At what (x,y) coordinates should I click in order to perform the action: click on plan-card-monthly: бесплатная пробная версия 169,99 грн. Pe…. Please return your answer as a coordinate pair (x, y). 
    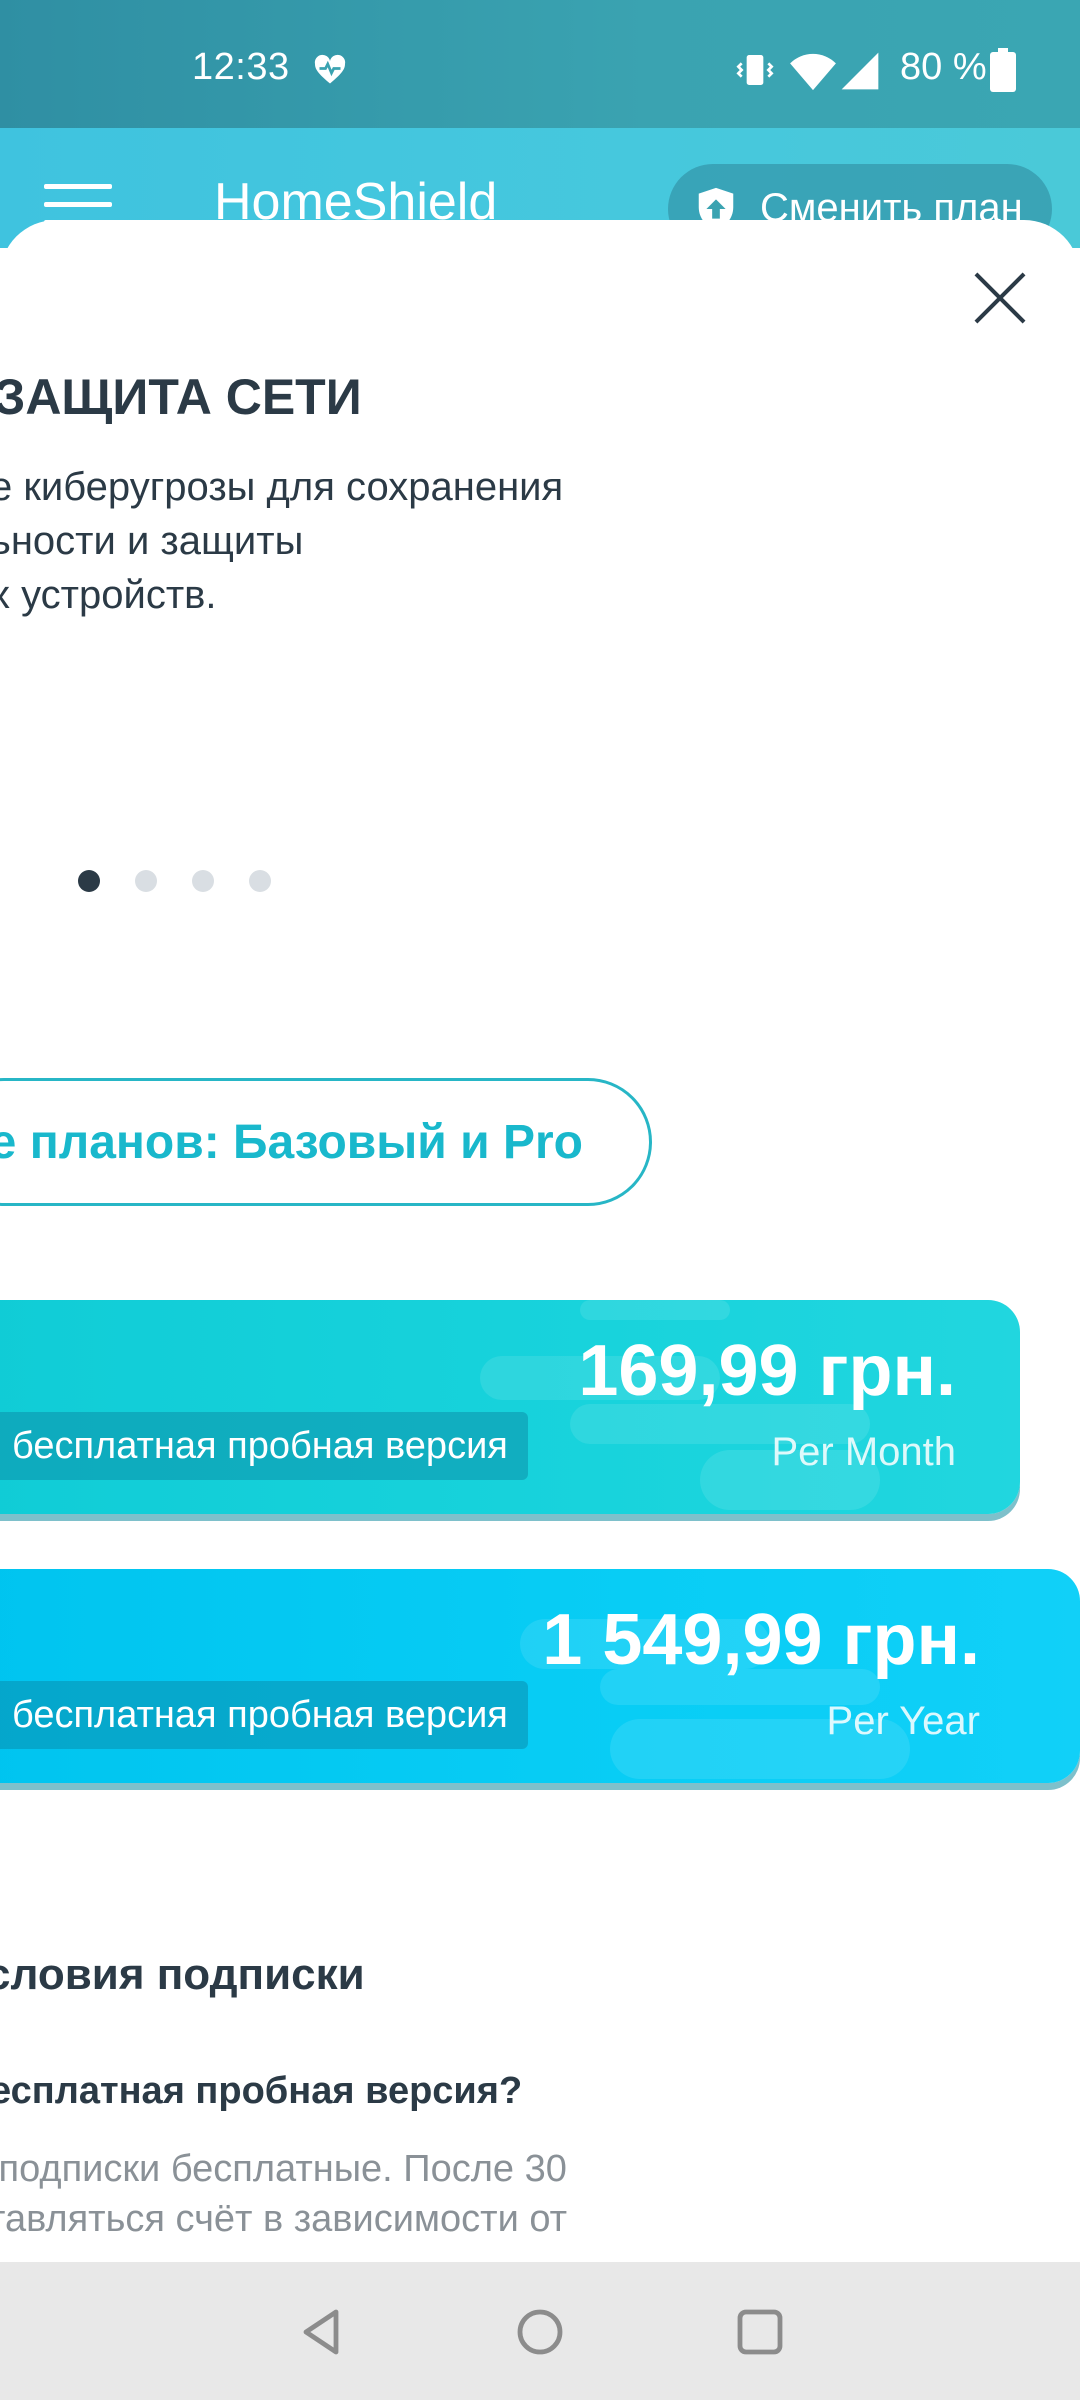
    Looking at the image, I should click on (510, 1407).